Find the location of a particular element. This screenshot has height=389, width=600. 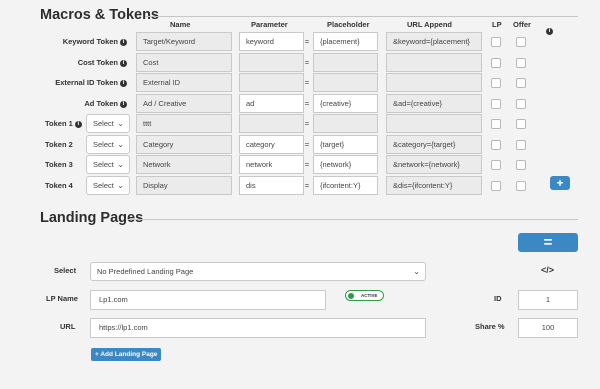

lp-id-input: 1 is located at coordinates (548, 300).